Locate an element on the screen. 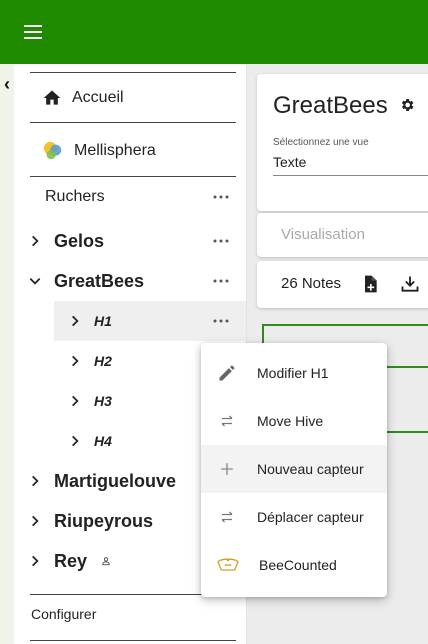 Image resolution: width=428 pixels, height=644 pixels. ruchers-label: Ruchers is located at coordinates (75, 196).